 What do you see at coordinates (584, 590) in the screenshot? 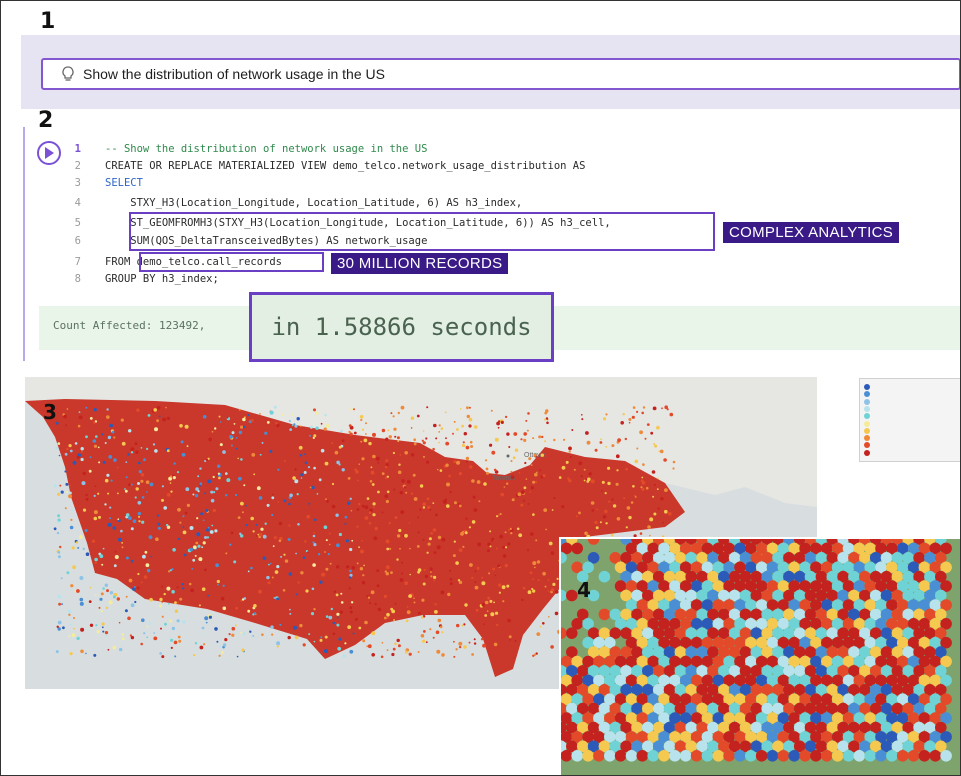
I see `step-4-label: 4` at bounding box center [584, 590].